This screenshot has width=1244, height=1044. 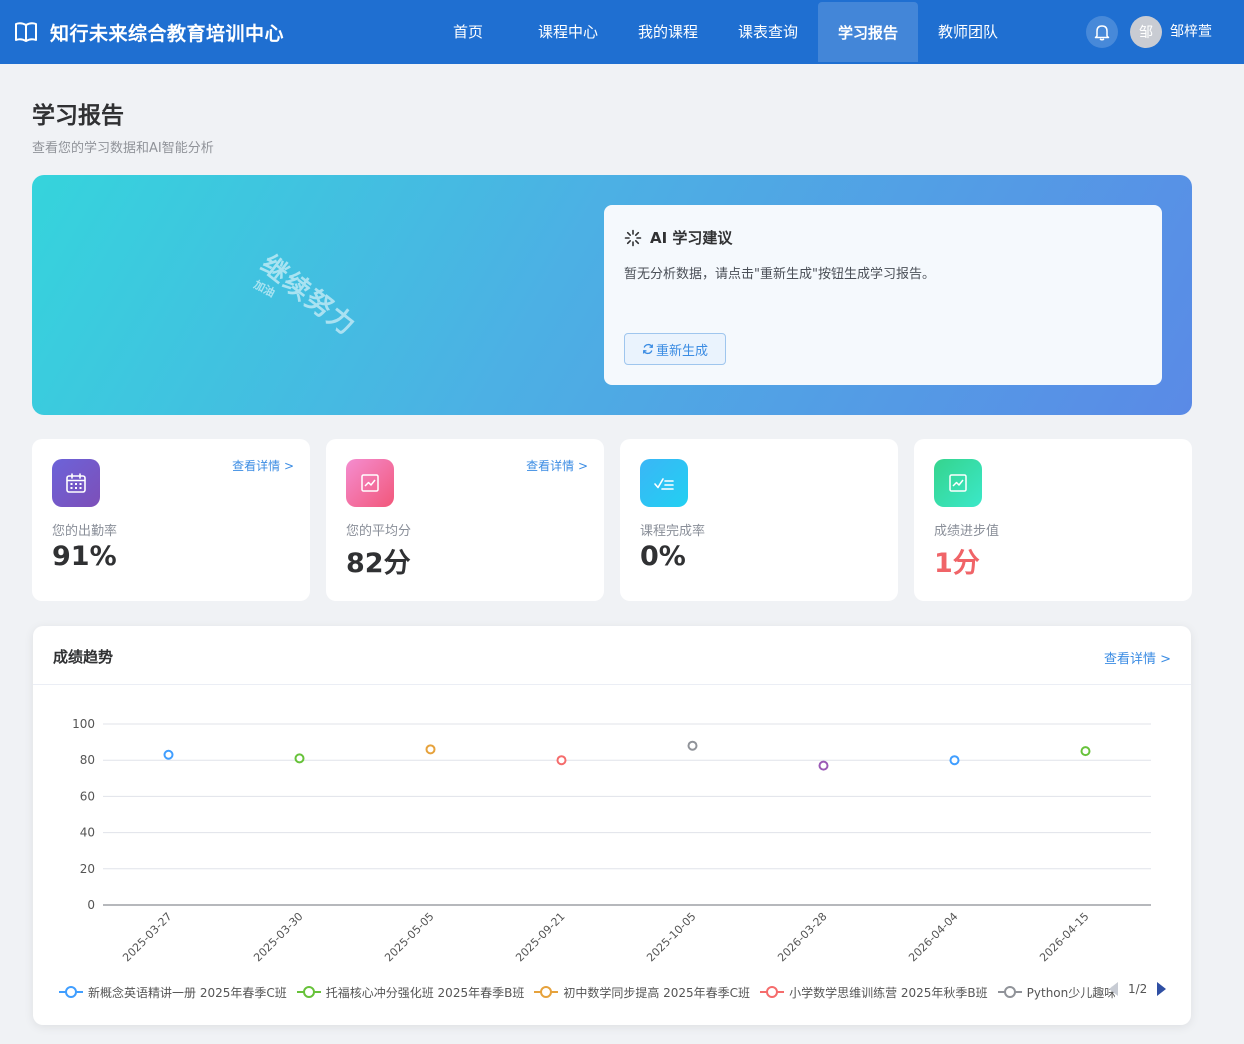 What do you see at coordinates (888, 992) in the screenshot?
I see `legend-label: 小学数学思维训练营 2025年秋季B班` at bounding box center [888, 992].